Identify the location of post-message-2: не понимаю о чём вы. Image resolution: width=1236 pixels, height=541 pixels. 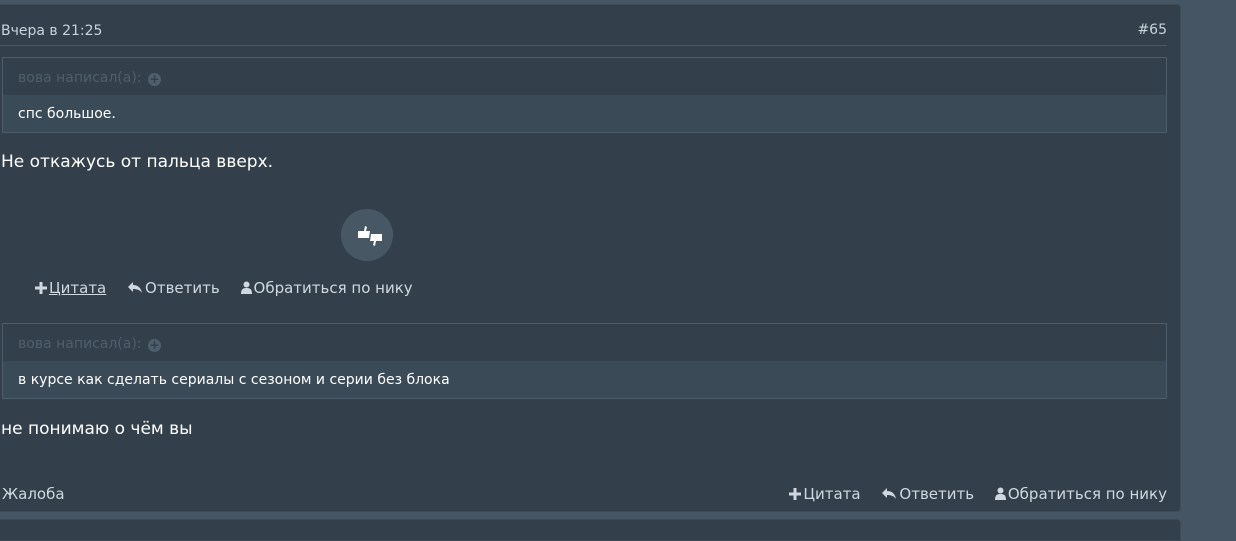
(97, 429).